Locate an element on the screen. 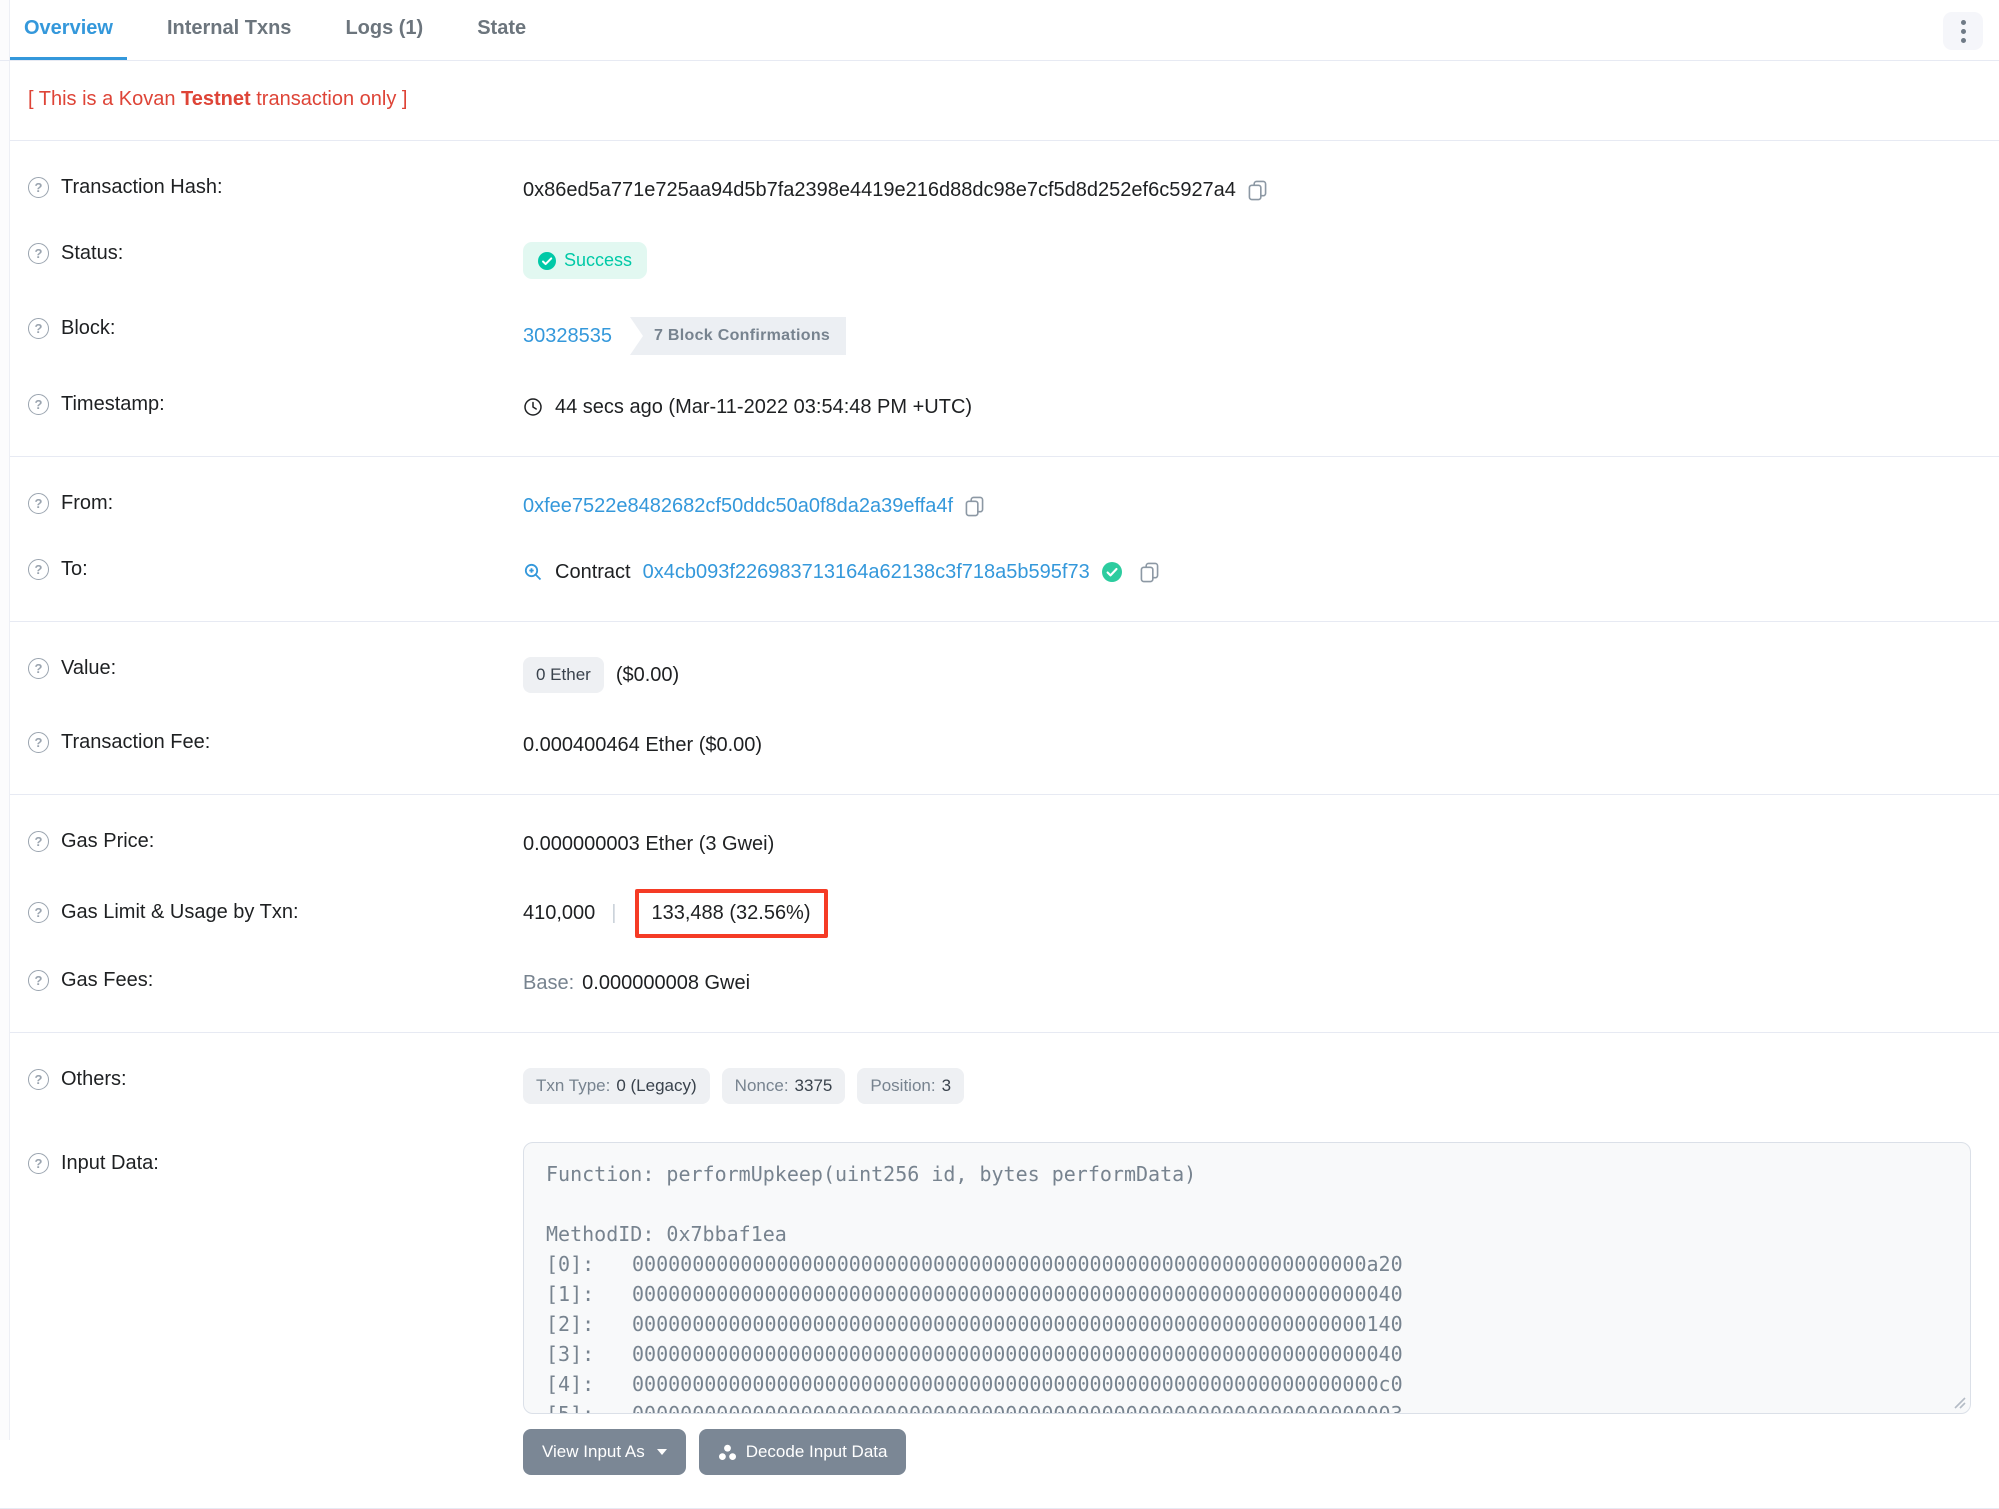  chevron-down-icon is located at coordinates (661, 1452).